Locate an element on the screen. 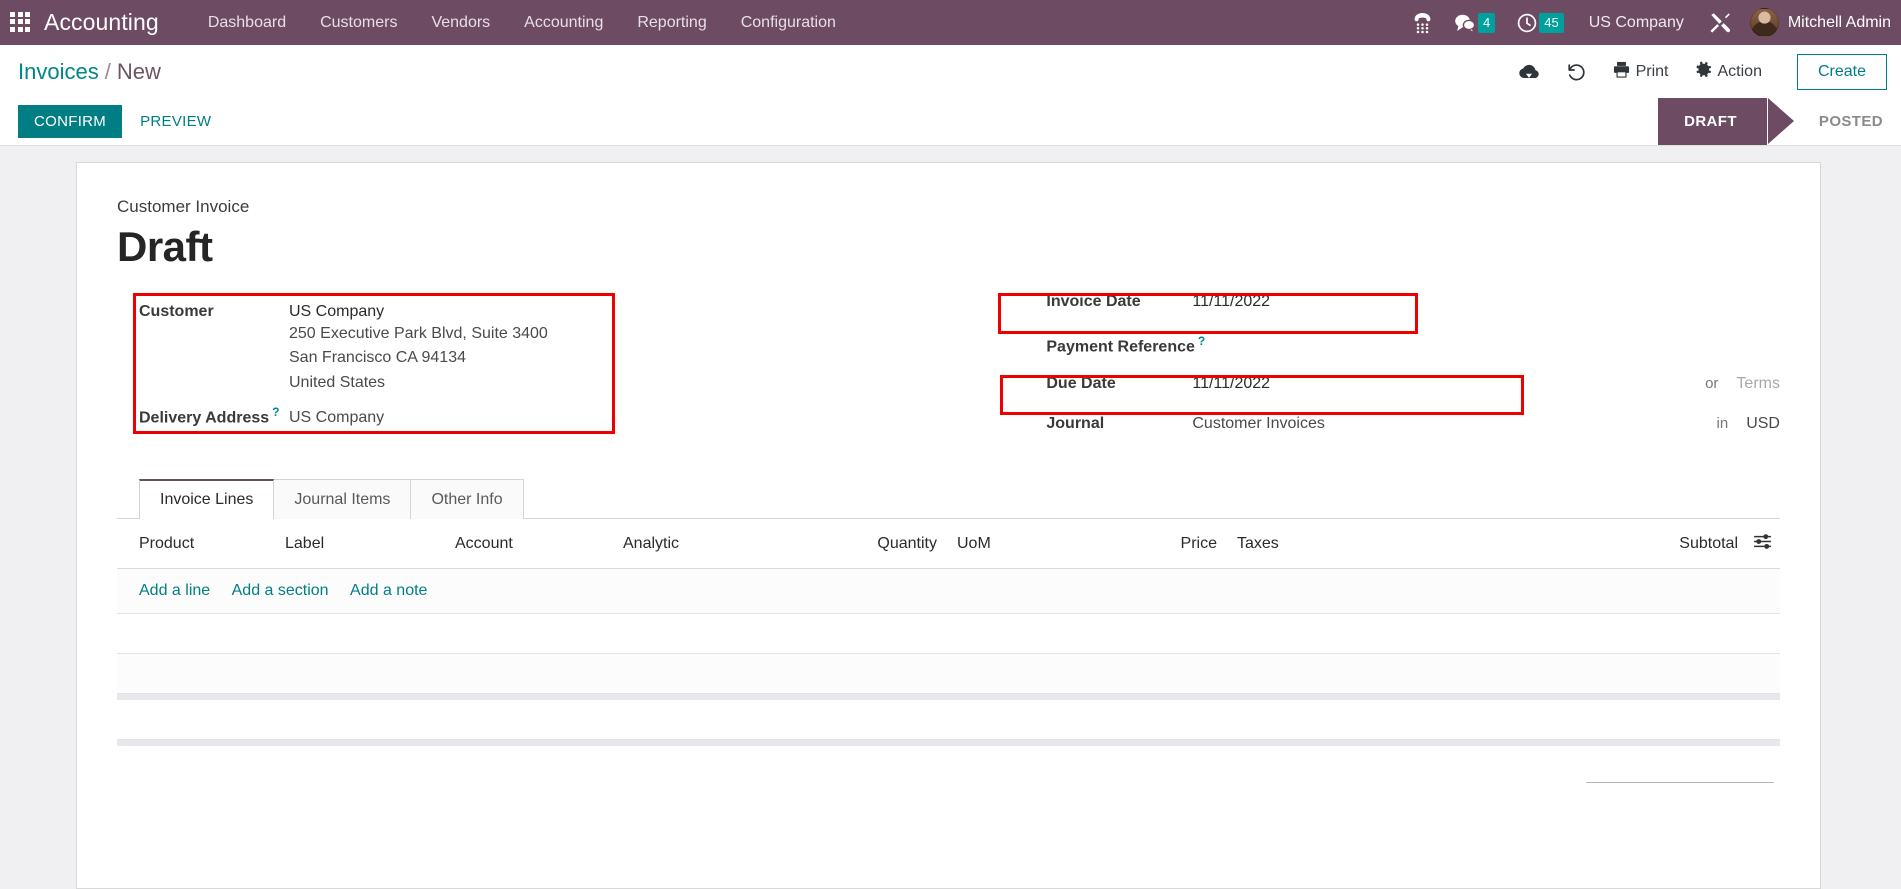 The image size is (1901, 889). company-switcher: US Company is located at coordinates (1636, 23).